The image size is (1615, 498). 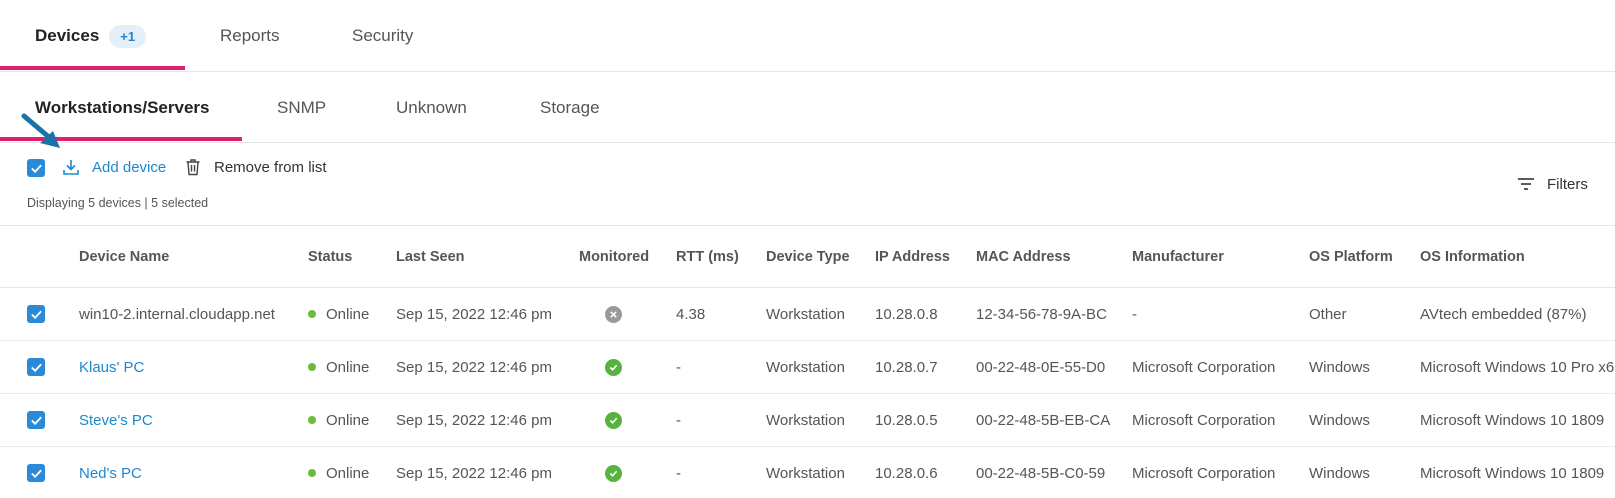 I want to click on mac-address: 00-22-48-5B-C0-59, so click(x=1041, y=473).